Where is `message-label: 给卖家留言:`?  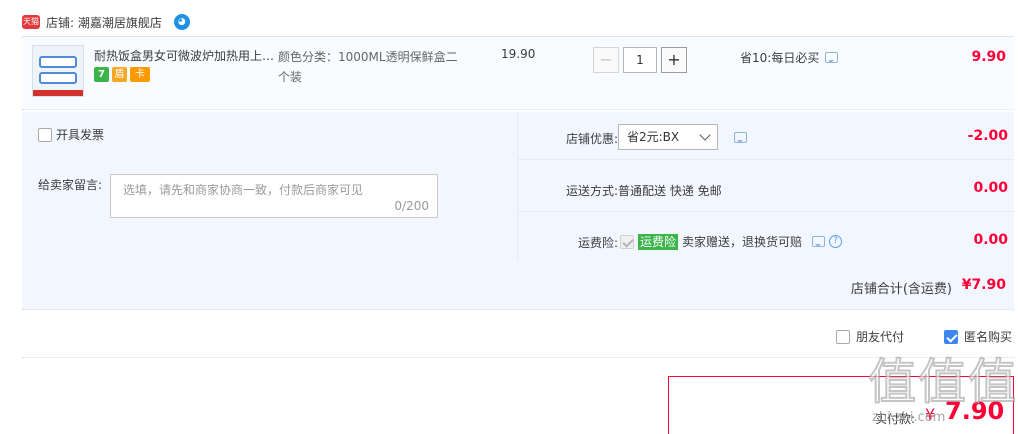
message-label: 给卖家留言: is located at coordinates (70, 185).